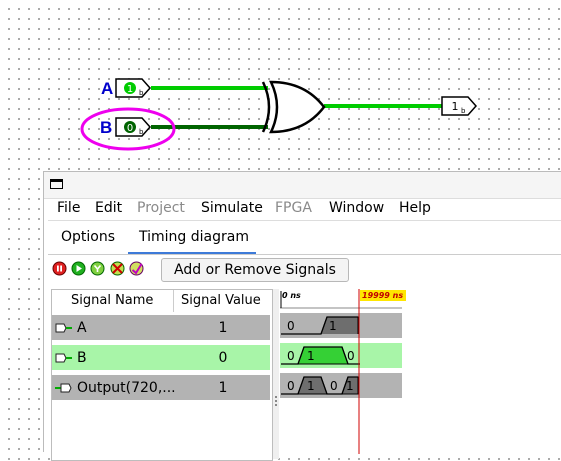  Describe the element at coordinates (133, 88) in the screenshot. I see `input-pin-a: 1 b` at that location.